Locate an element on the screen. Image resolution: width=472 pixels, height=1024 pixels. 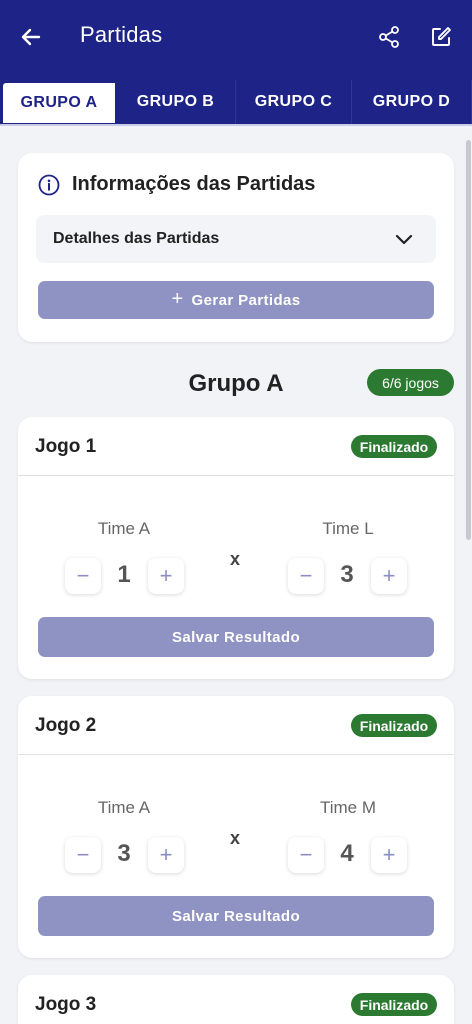
tab-grupo-b: GRUPO B is located at coordinates (176, 102).